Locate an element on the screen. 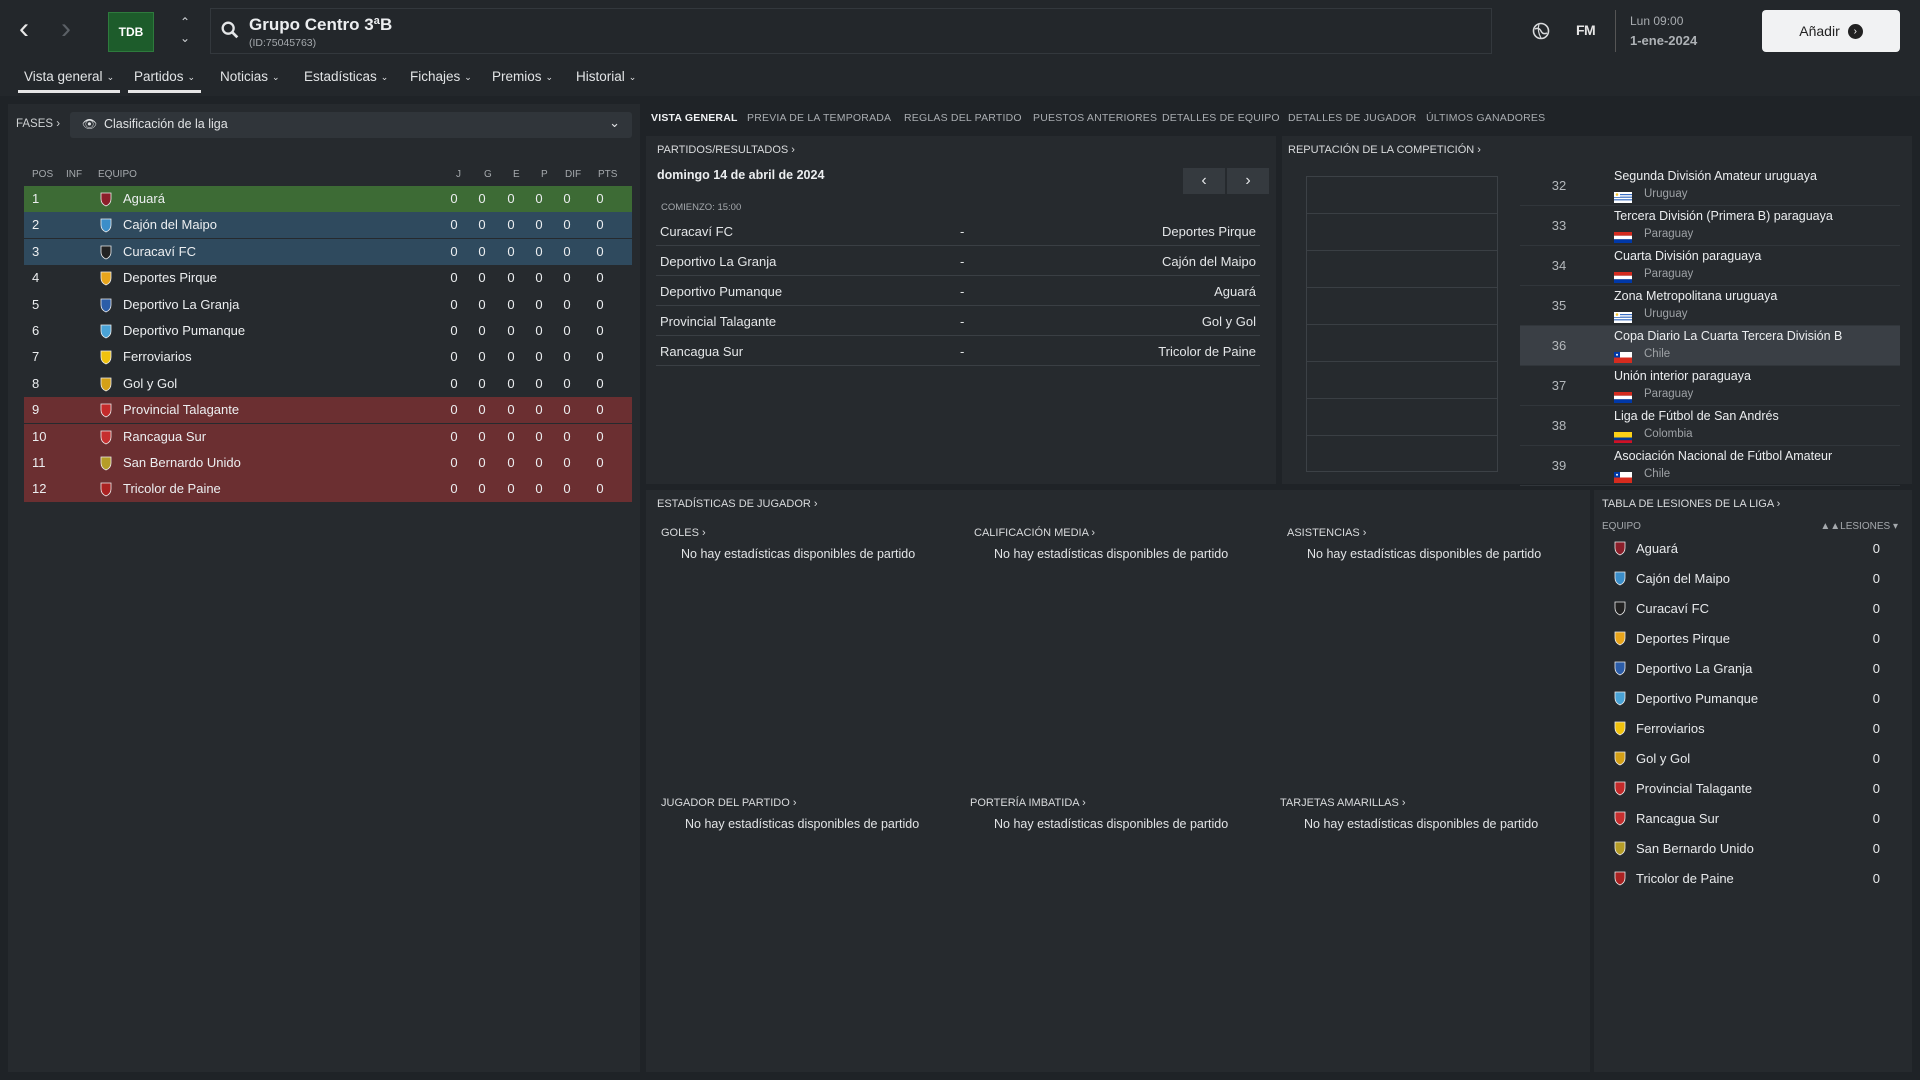  col-g: G is located at coordinates (488, 174).